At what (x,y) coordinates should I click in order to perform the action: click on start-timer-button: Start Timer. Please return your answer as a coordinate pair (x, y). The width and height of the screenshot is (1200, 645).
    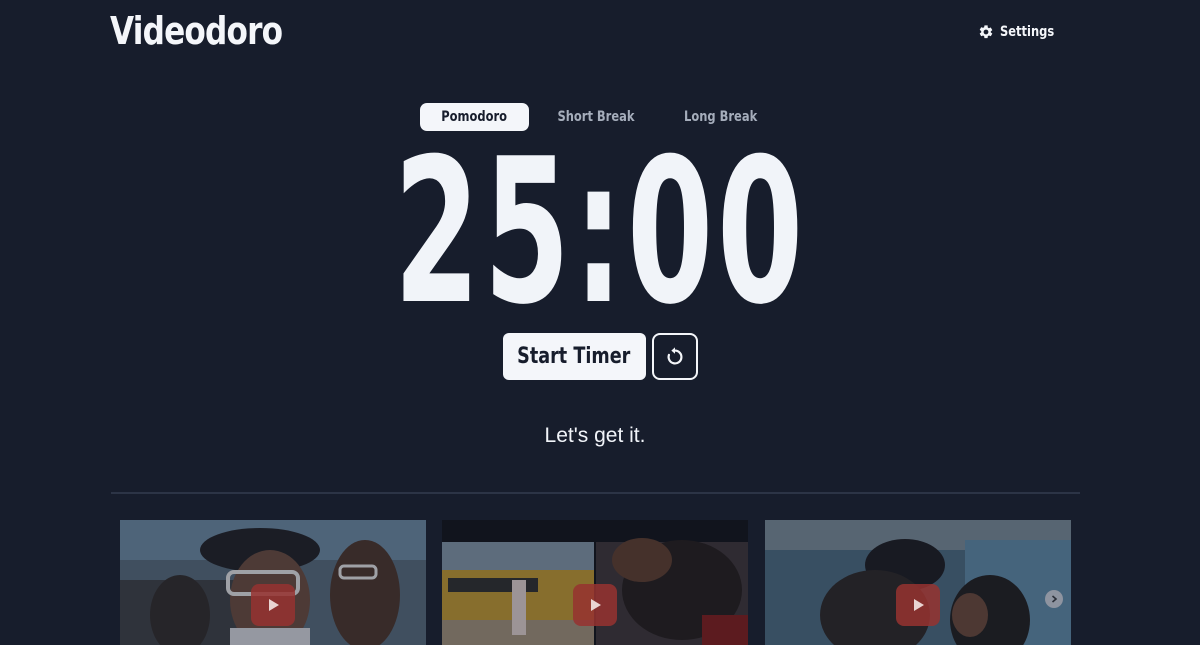
    Looking at the image, I should click on (574, 356).